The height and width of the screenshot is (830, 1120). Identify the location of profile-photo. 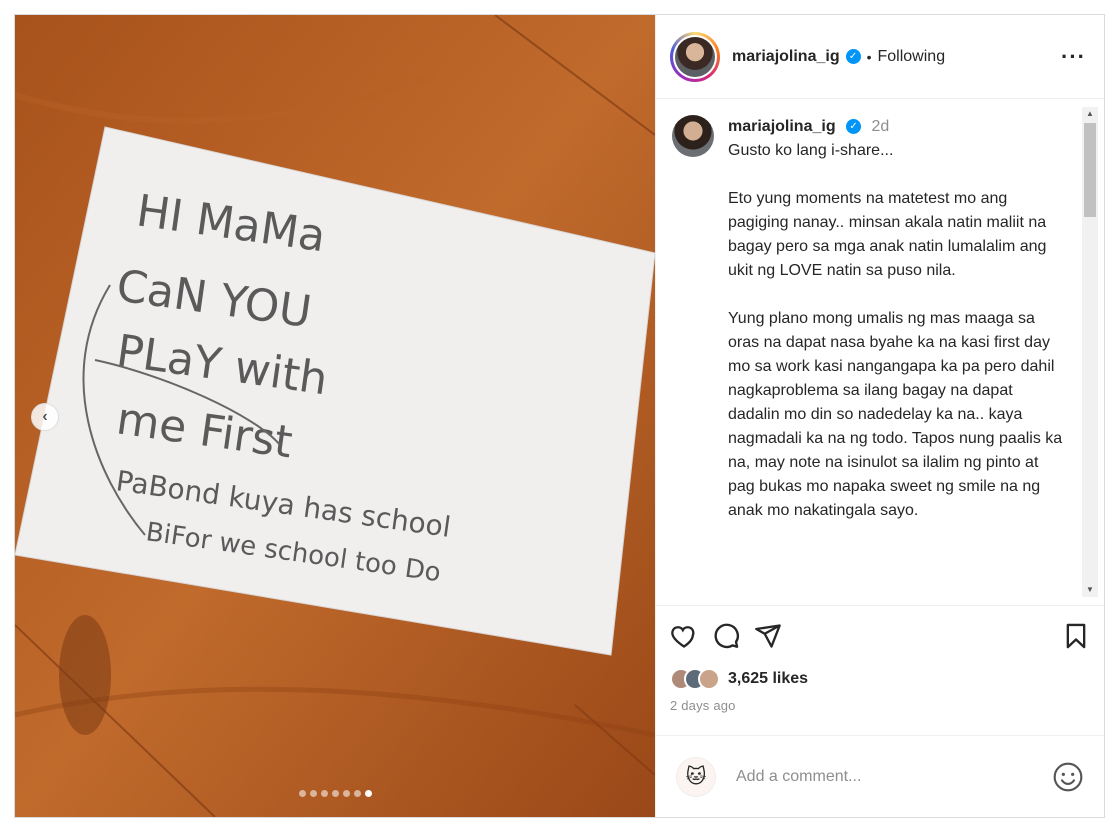
(695, 56).